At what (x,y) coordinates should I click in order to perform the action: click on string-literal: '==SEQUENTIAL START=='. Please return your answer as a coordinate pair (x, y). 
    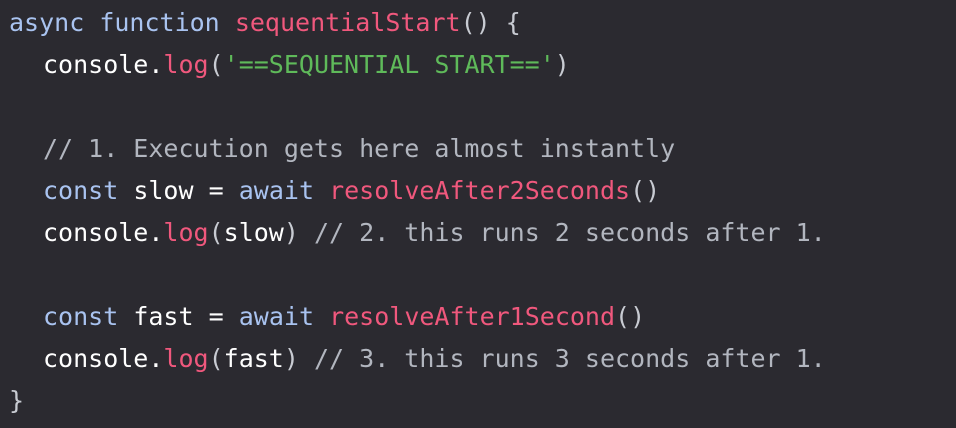
    Looking at the image, I should click on (389, 64).